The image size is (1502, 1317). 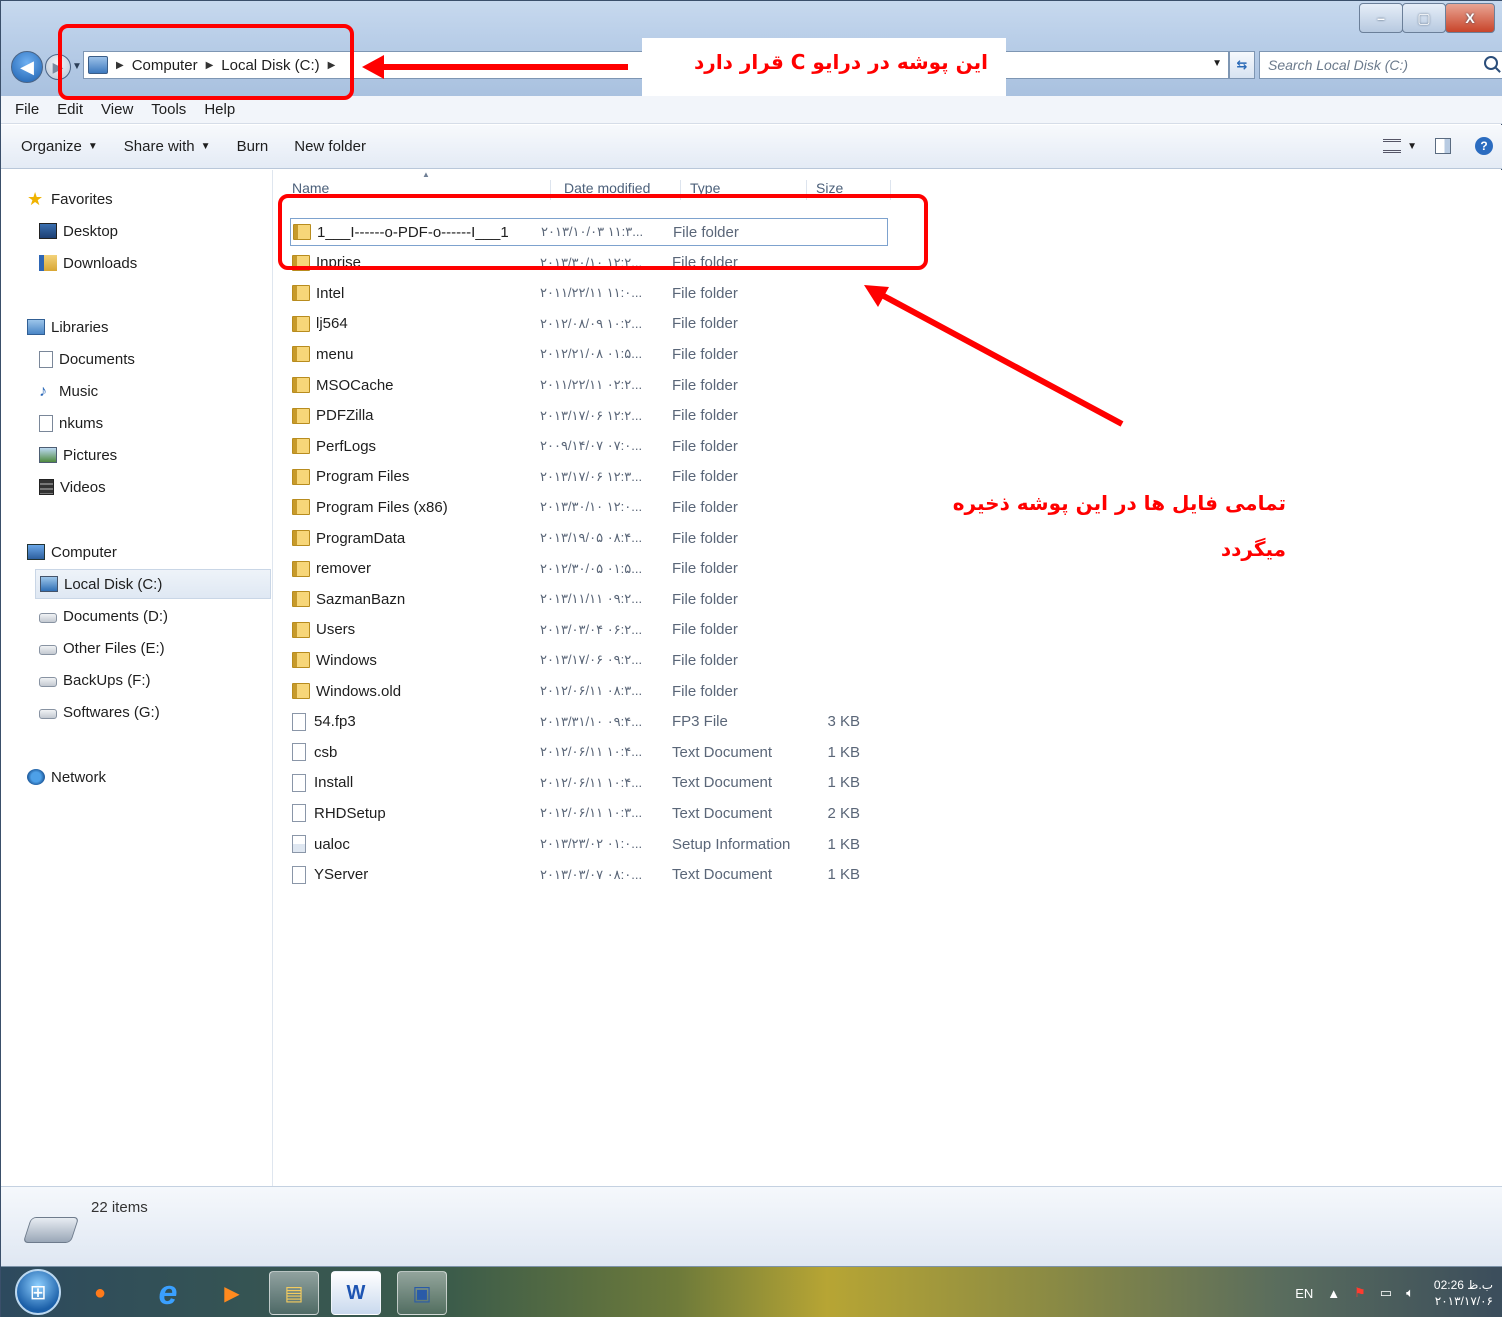 I want to click on file-row: Windows.old ۲۰۱۲/۰۶/۱۱ ۰۸:۳... File folder, so click(x=589, y=691).